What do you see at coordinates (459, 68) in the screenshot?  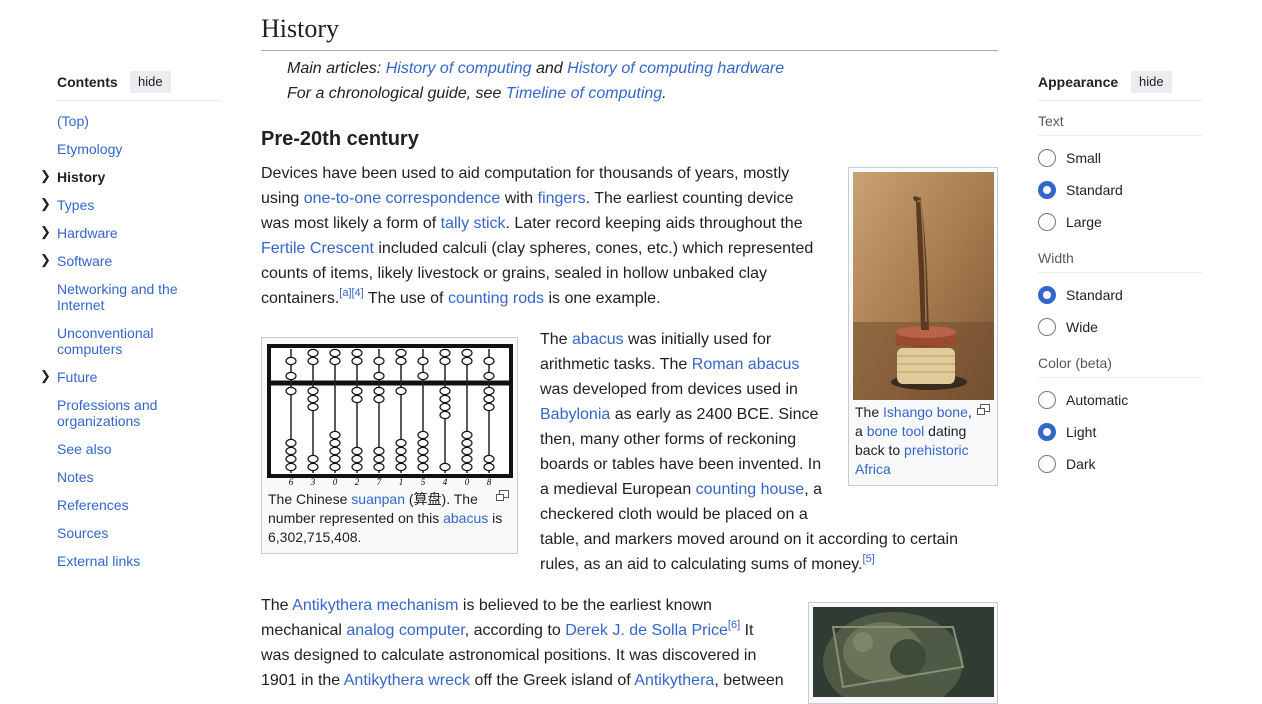 I see `link-history-of-computing: History of computing` at bounding box center [459, 68].